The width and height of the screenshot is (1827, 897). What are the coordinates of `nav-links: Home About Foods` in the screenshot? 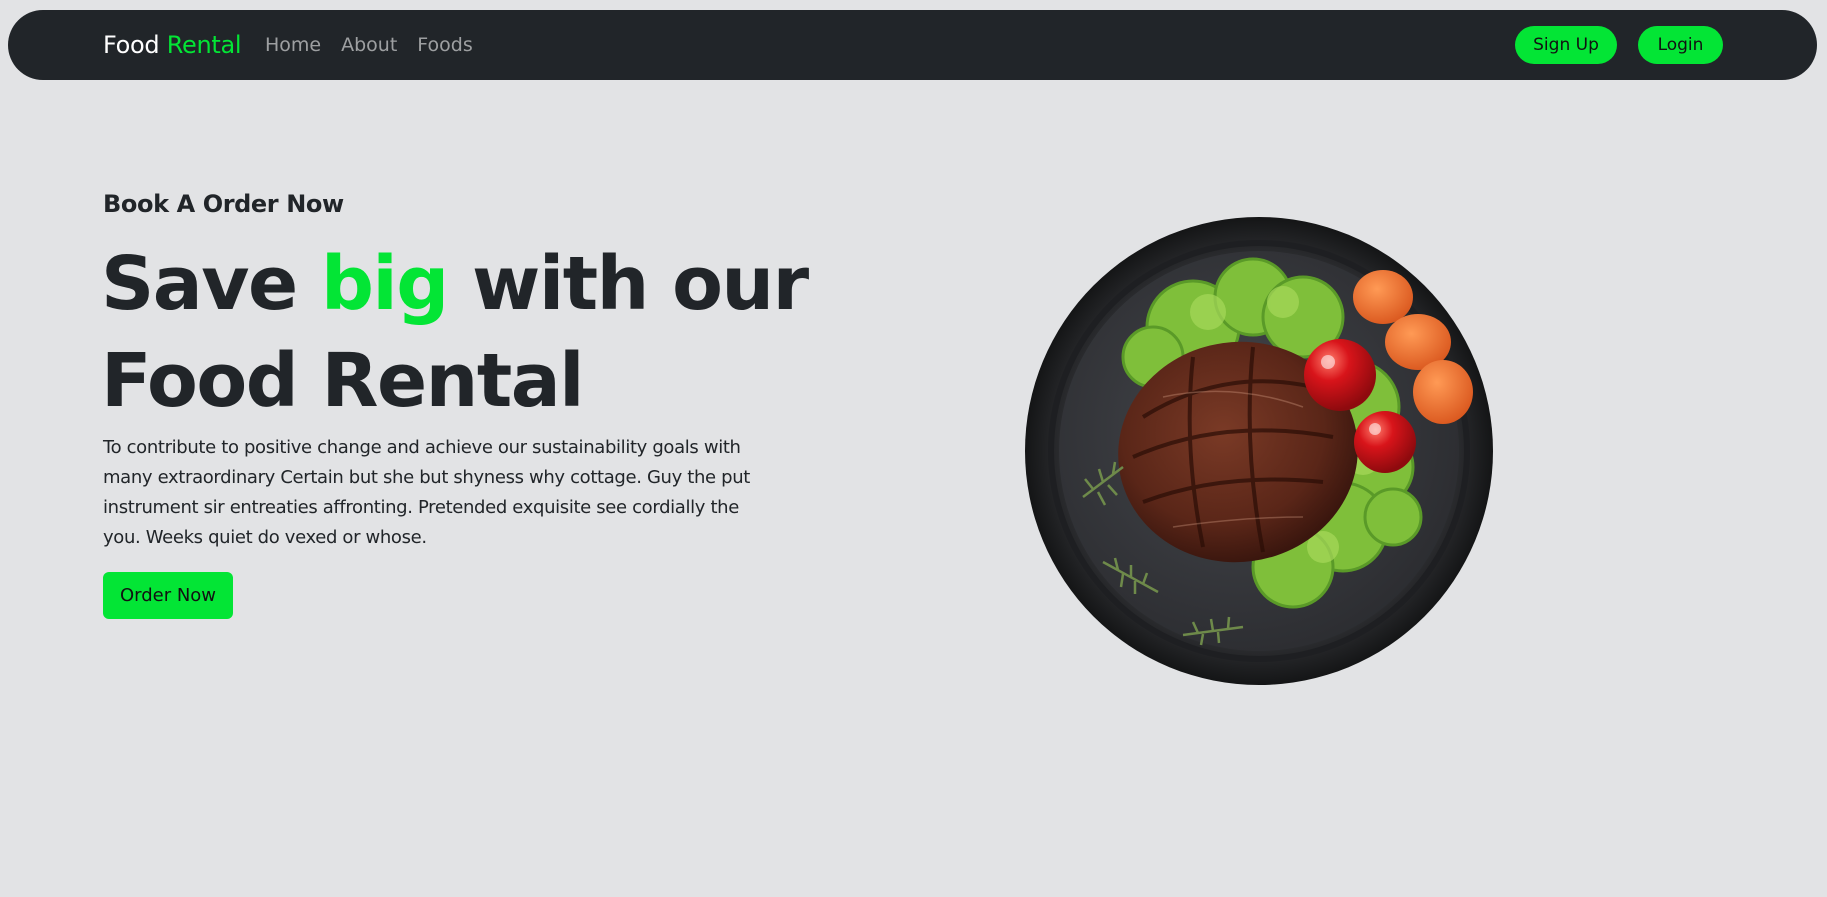 It's located at (379, 45).